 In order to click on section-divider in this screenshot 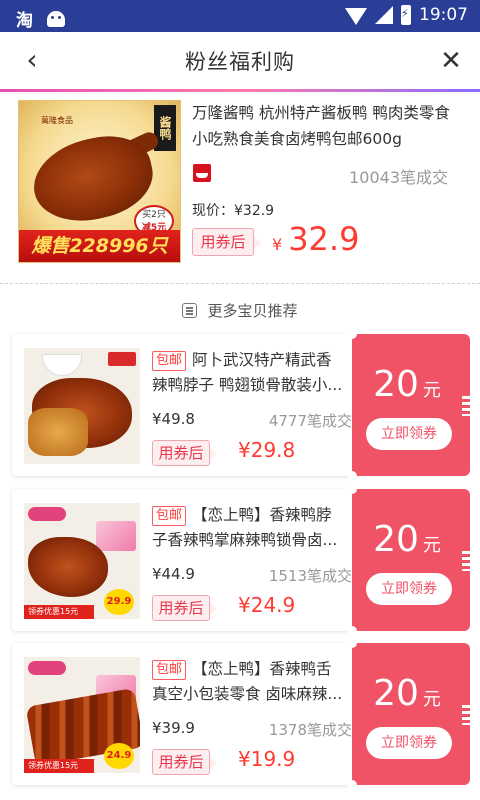, I will do `click(240, 283)`.